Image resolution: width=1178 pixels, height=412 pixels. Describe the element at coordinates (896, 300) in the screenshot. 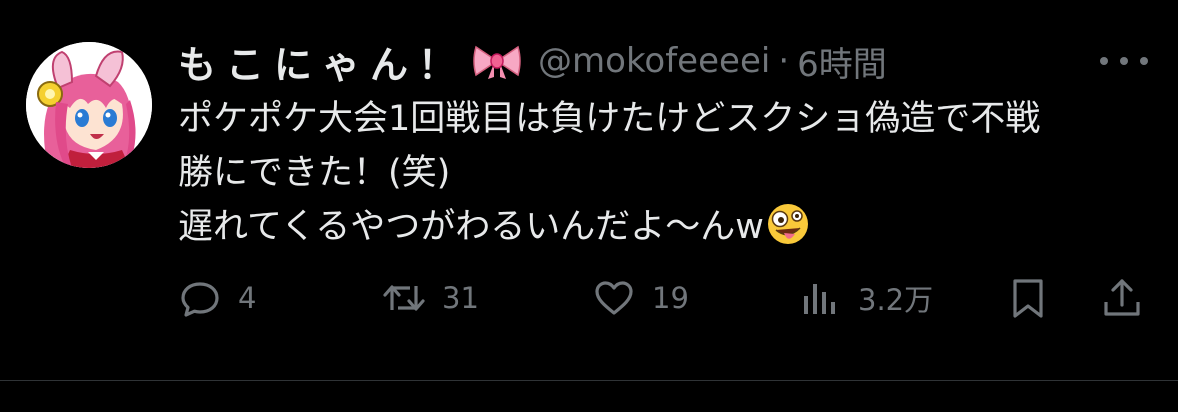

I see `view-count: 3.2万` at that location.